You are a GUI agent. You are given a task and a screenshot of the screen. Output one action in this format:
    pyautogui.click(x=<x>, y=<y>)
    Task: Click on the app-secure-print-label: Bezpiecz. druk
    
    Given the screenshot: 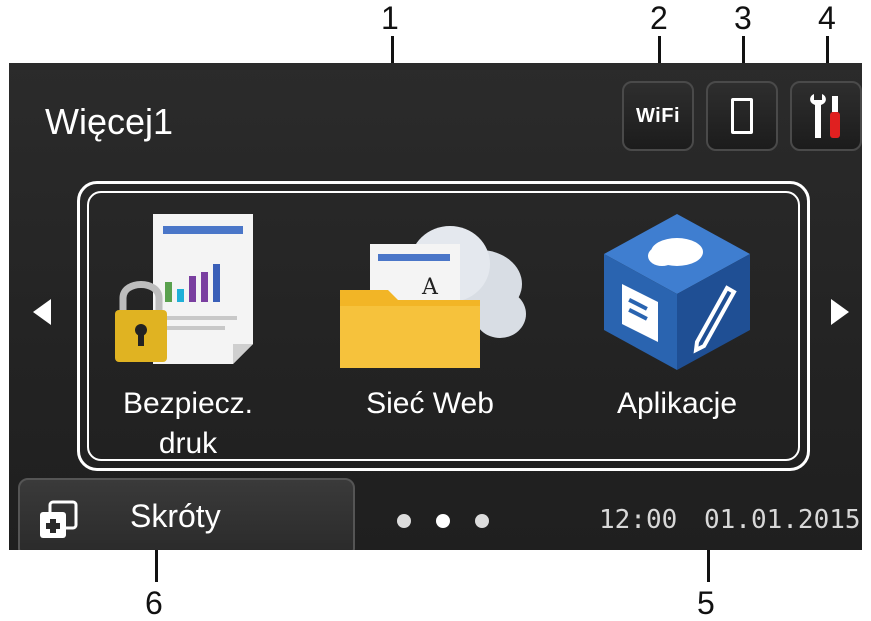 What is the action you would take?
    pyautogui.click(x=188, y=423)
    